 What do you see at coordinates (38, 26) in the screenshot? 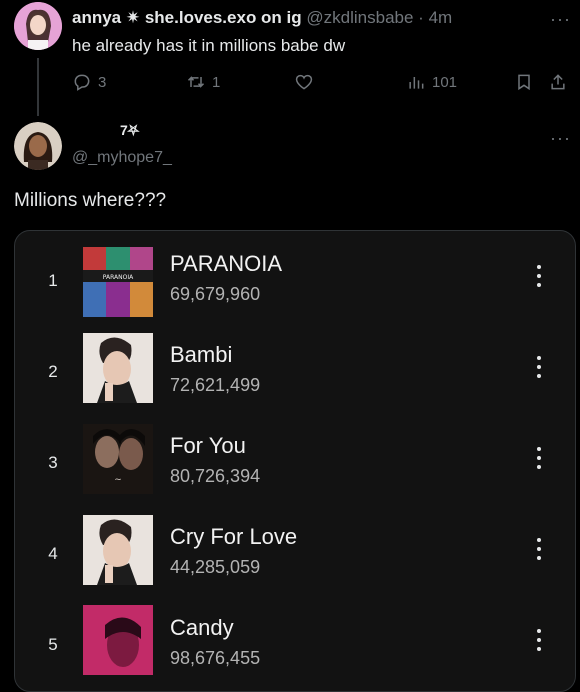
I see `avatar-annya` at bounding box center [38, 26].